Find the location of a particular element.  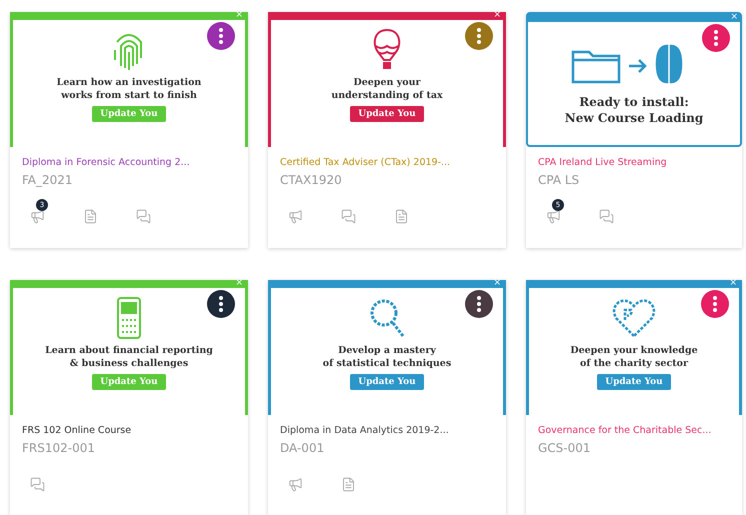

promo-text: Develop a mastery of statistical techniques is located at coordinates (387, 357).